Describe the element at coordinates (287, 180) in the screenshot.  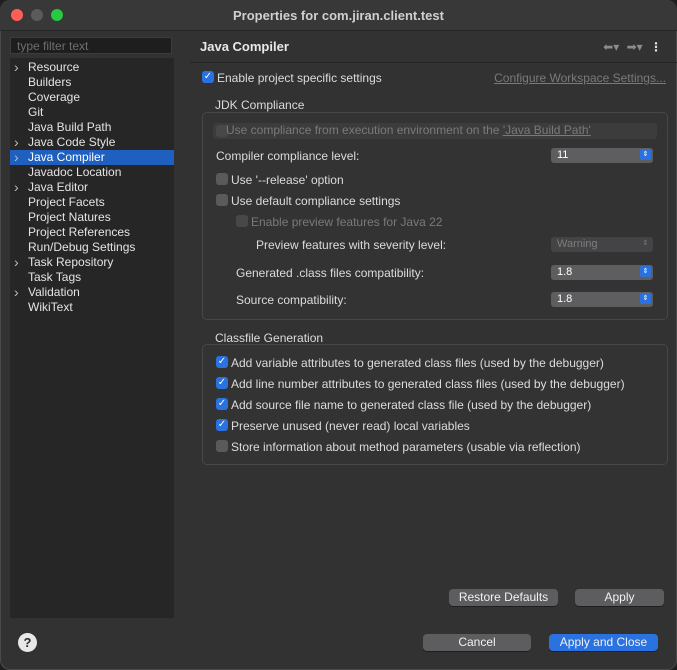
I see `use-release-label: Use '--release' option` at that location.